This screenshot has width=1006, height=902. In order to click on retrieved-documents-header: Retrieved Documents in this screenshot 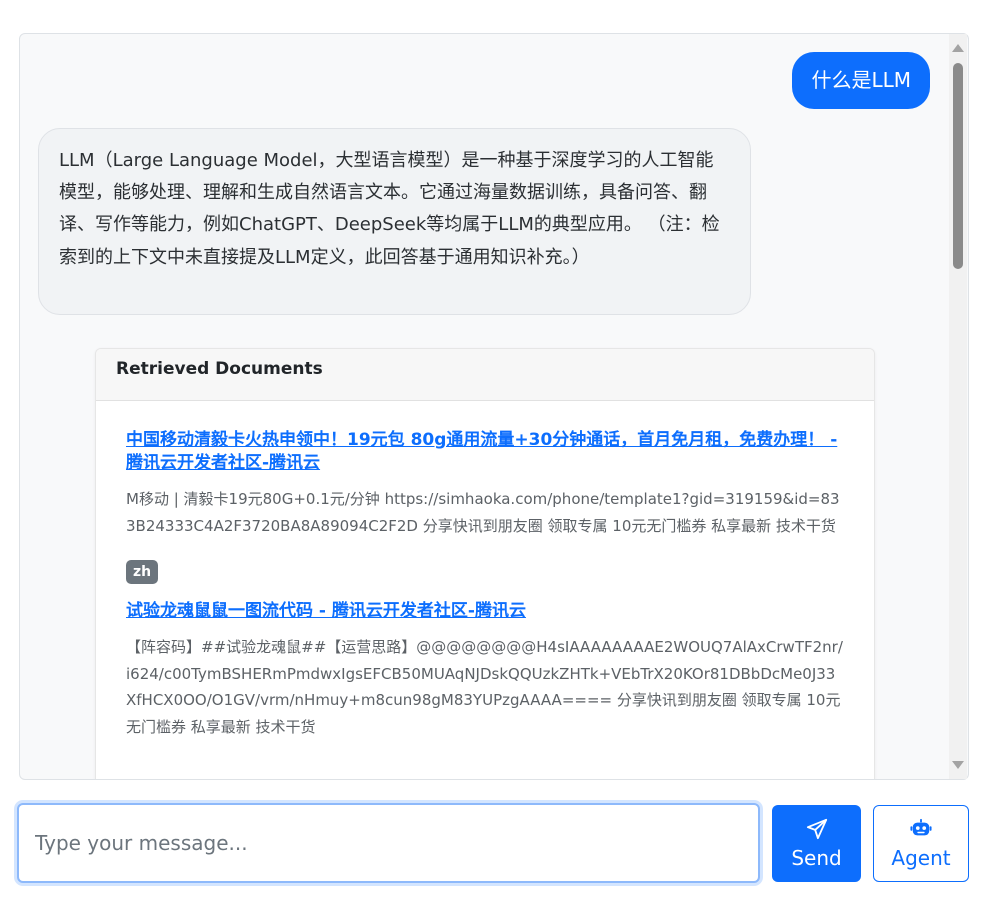, I will do `click(485, 375)`.